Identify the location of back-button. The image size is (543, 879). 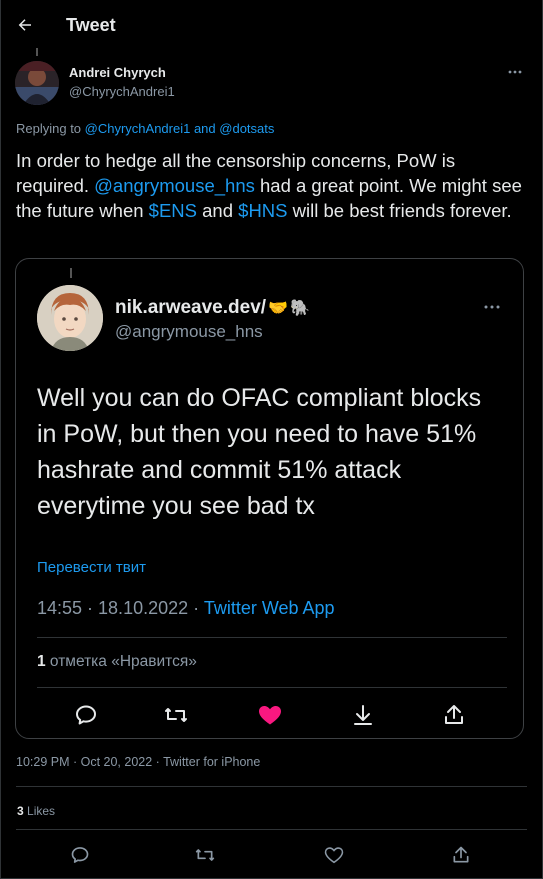
(25, 25).